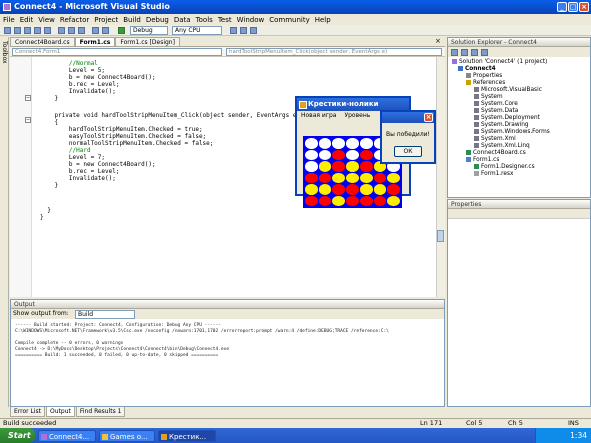 This screenshot has width=591, height=443. I want to click on maximize-button: □, so click(573, 7).